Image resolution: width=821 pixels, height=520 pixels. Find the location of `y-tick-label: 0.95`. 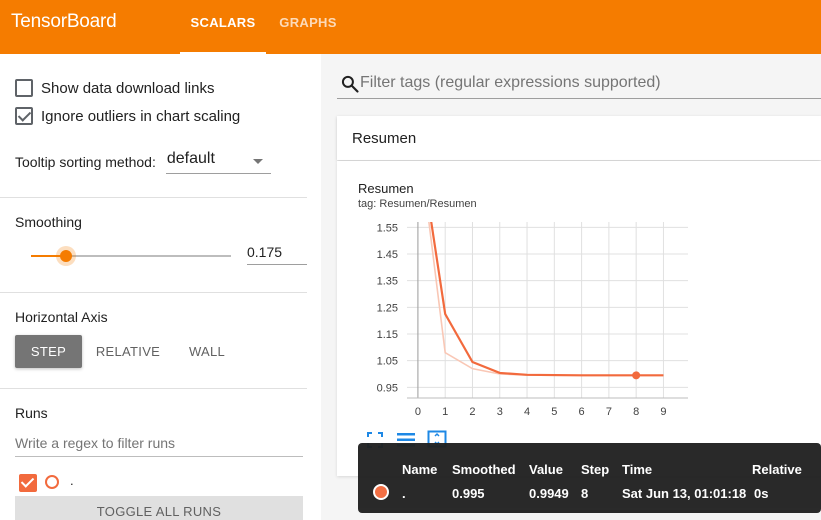

y-tick-label: 0.95 is located at coordinates (387, 388).